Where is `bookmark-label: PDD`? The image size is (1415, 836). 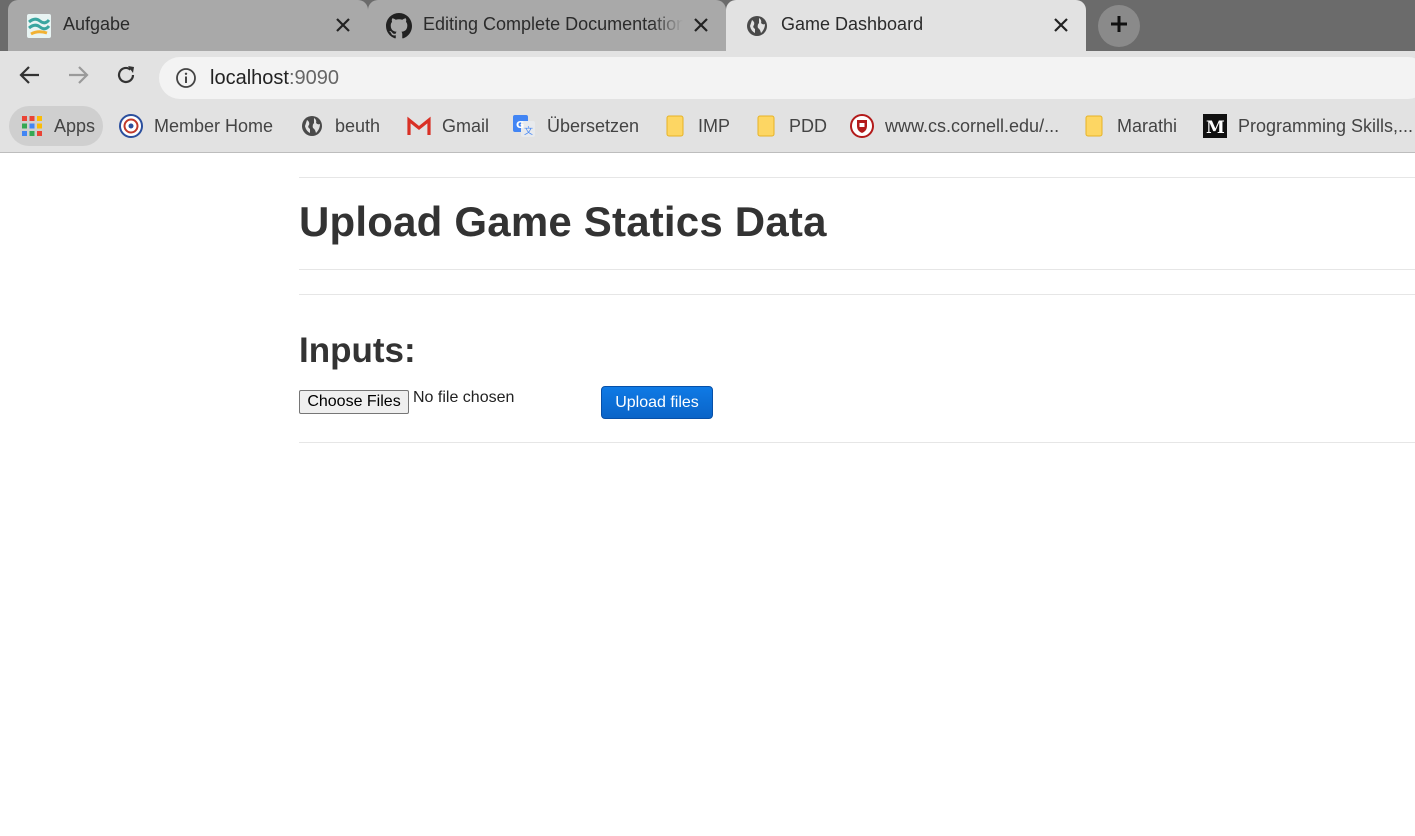
bookmark-label: PDD is located at coordinates (808, 125).